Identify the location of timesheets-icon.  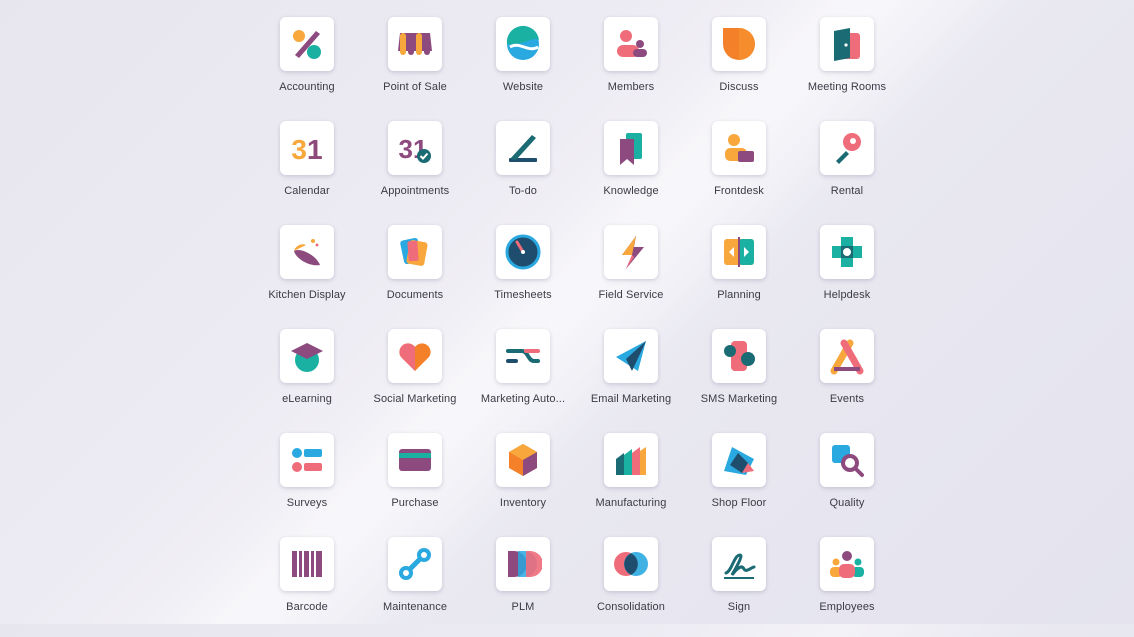
(523, 252).